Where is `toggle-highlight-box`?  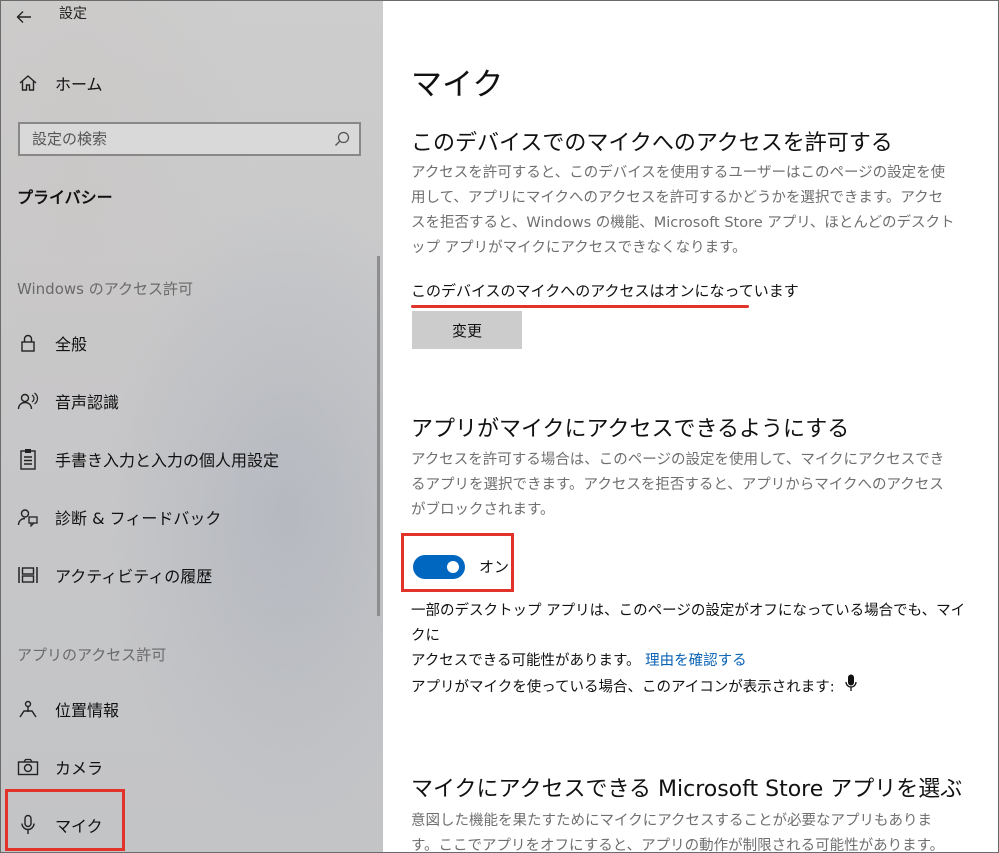 toggle-highlight-box is located at coordinates (457, 562).